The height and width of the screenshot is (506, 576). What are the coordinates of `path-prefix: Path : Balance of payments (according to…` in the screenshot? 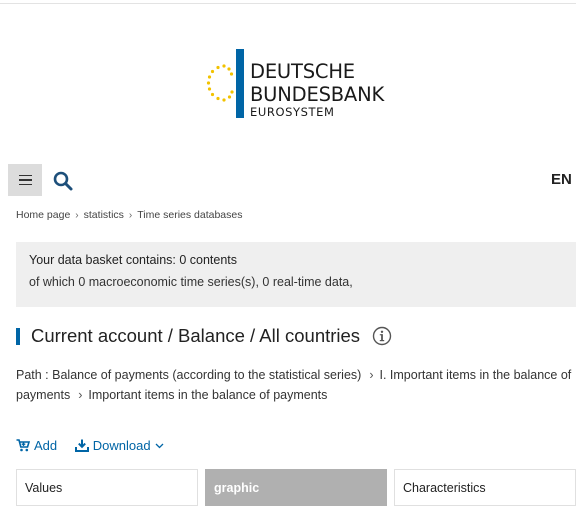 It's located at (188, 375).